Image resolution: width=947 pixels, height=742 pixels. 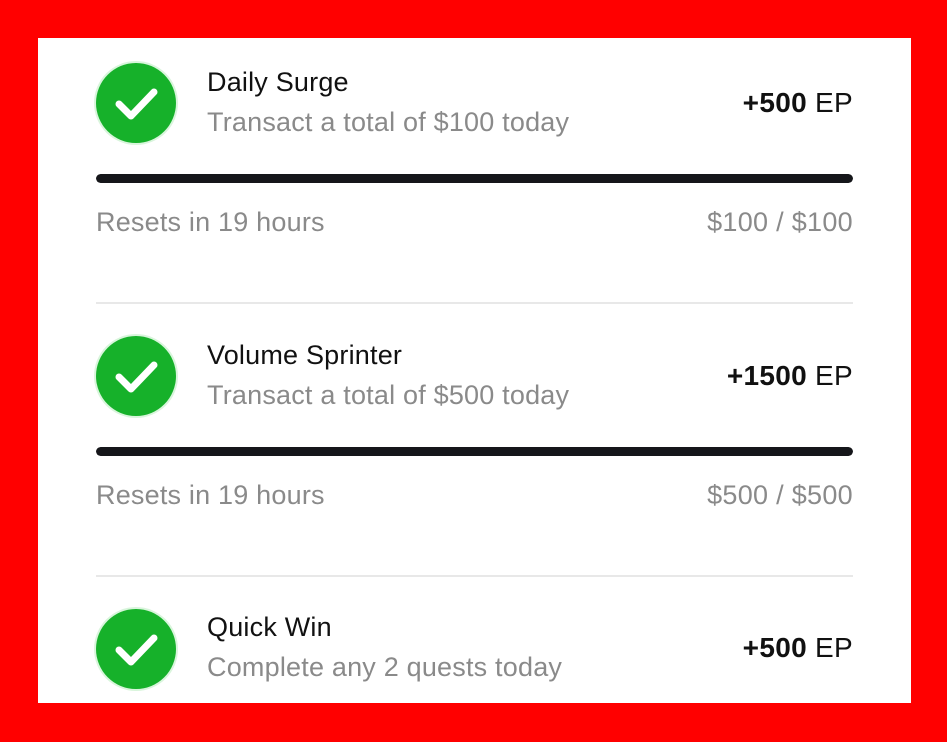 I want to click on quest-description: Transact a total of $100 today, so click(x=388, y=122).